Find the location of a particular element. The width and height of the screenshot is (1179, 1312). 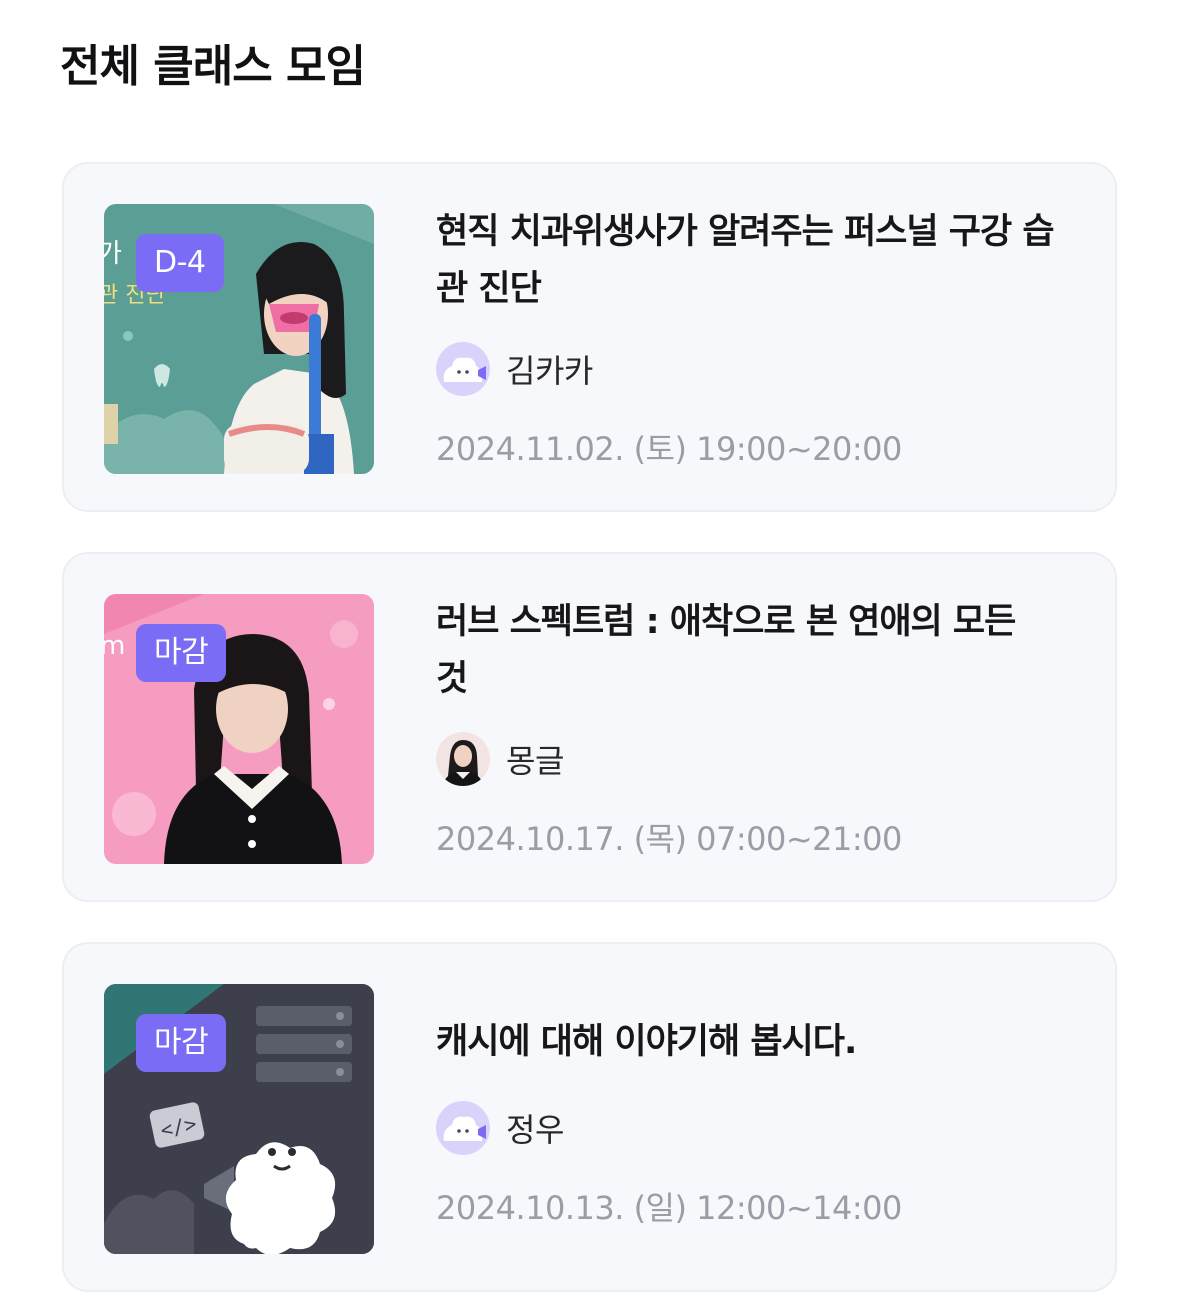

class-title: 현직 치과위생사가 알려주는 퍼스널 구강 습관 진단 is located at coordinates (746, 261).